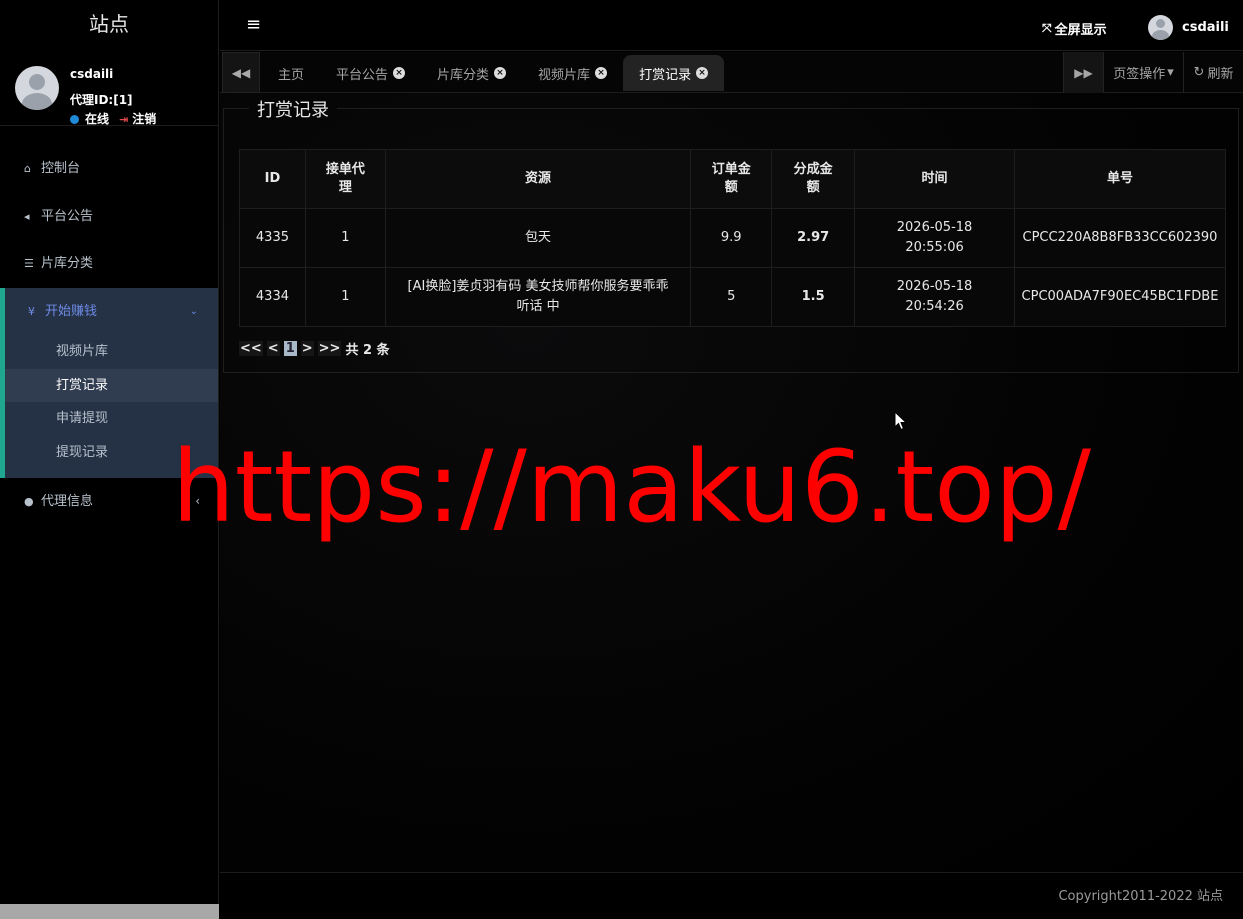 Image resolution: width=1243 pixels, height=919 pixels. Describe the element at coordinates (273, 348) in the screenshot. I see `pager-prev-link: <` at that location.